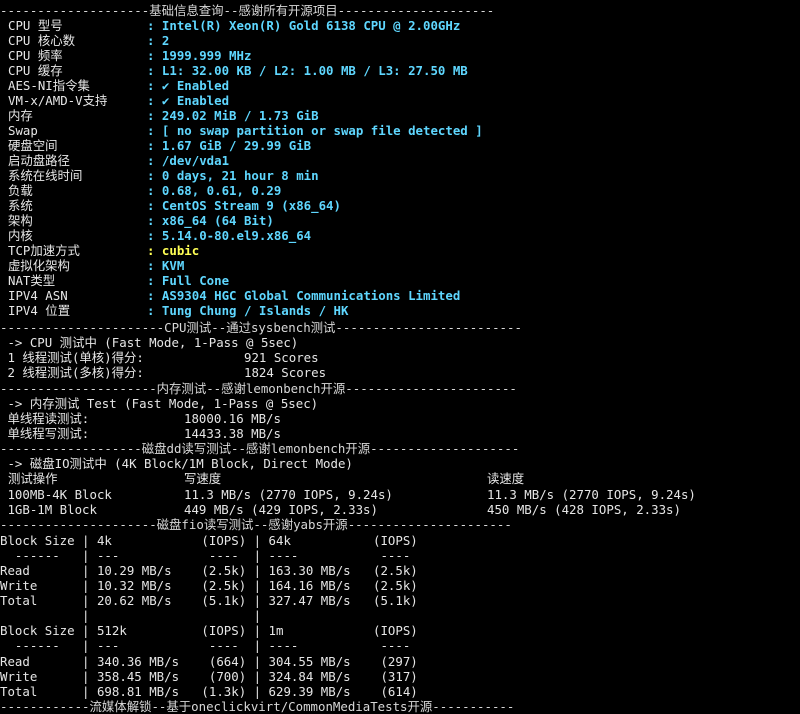 The width and height of the screenshot is (800, 714). Describe the element at coordinates (35, 25) in the screenshot. I see `info-label: CPU 型号` at that location.